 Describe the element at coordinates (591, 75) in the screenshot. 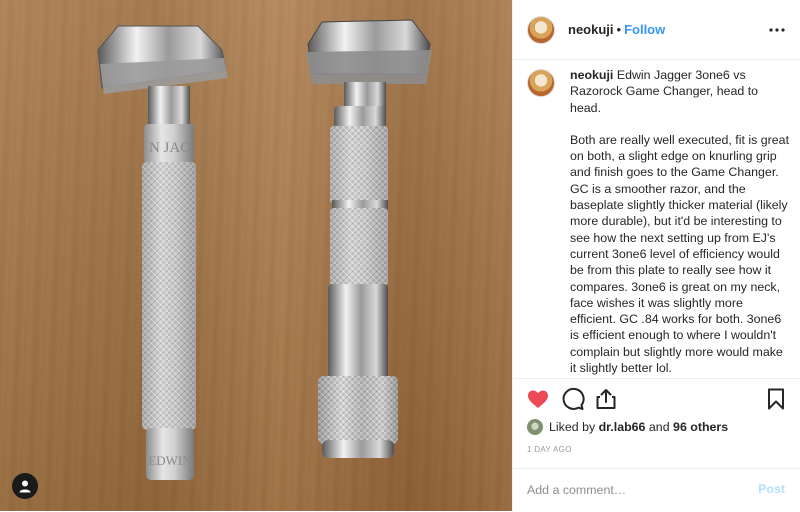

I see `caption-username: neokuji` at that location.